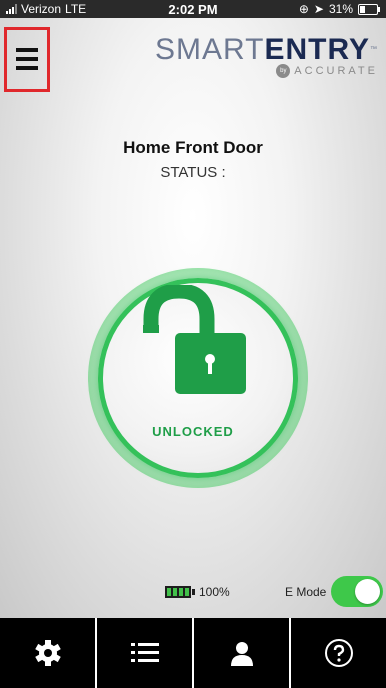 The image size is (386, 688). What do you see at coordinates (209, 49) in the screenshot?
I see `logo-smart: SMART` at bounding box center [209, 49].